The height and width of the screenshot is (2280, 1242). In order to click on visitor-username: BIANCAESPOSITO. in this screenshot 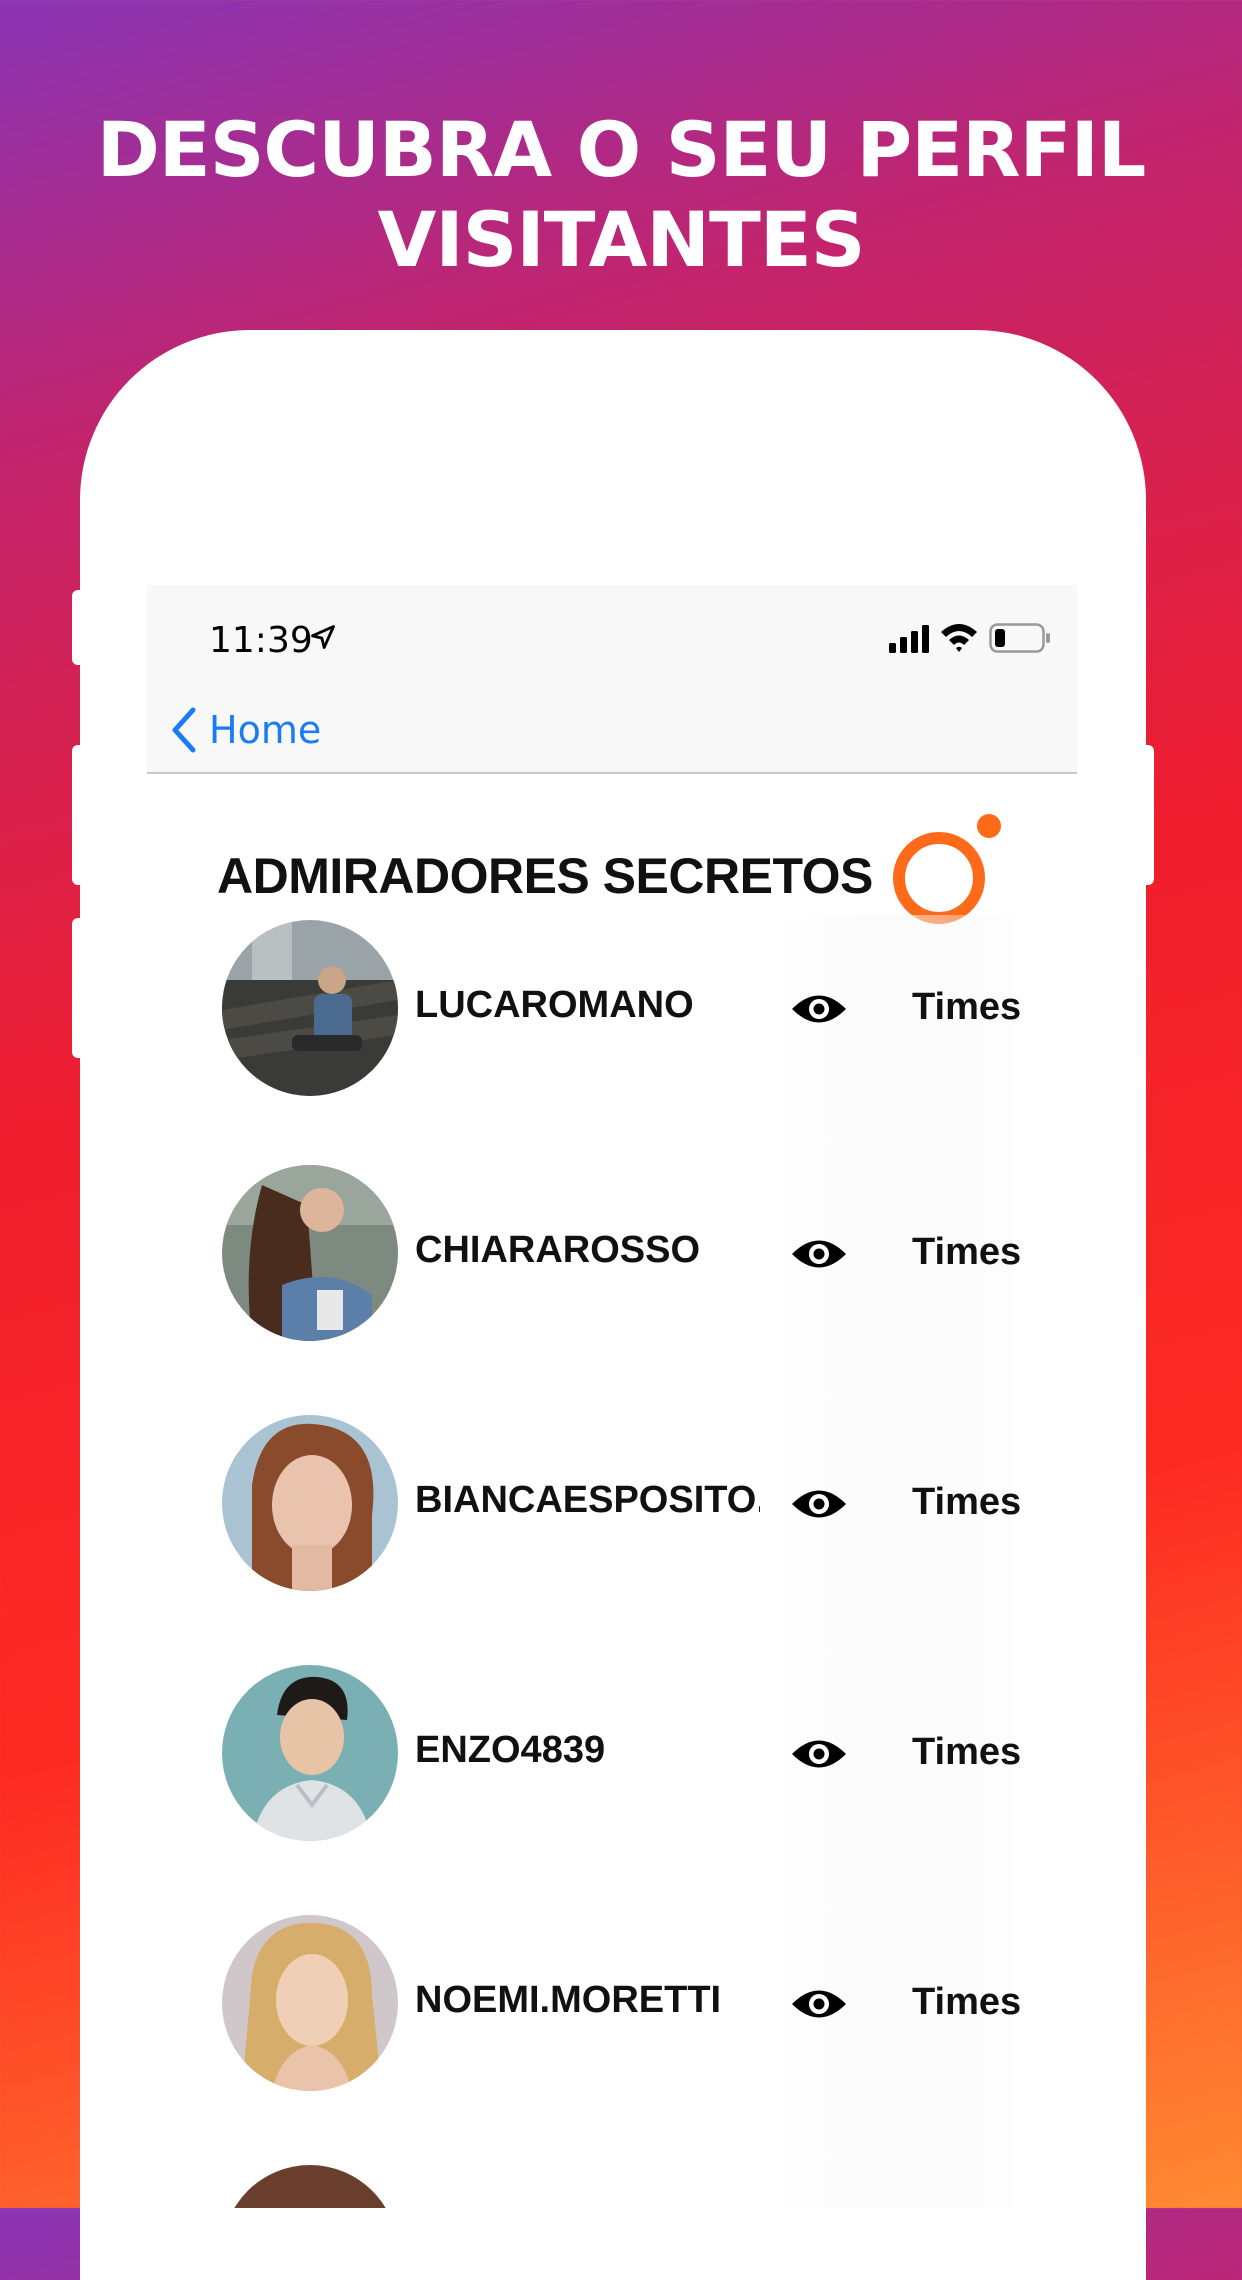, I will do `click(587, 1500)`.